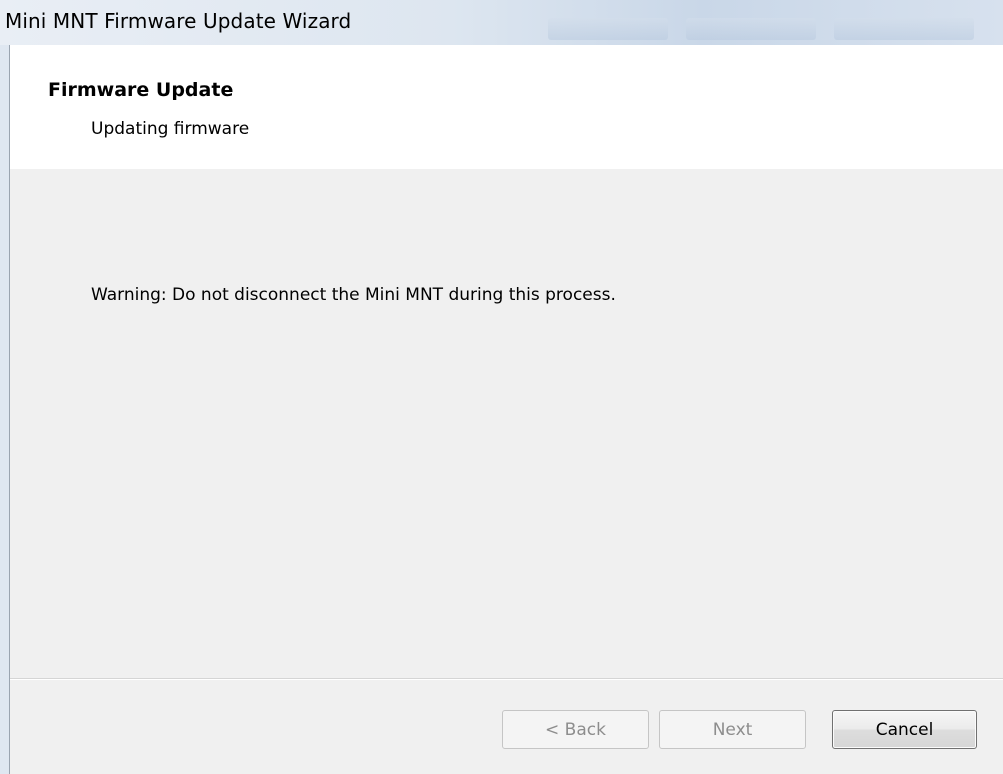  What do you see at coordinates (501, 22) in the screenshot?
I see `title-bar: Mini MNT Firmware Update Wizard` at bounding box center [501, 22].